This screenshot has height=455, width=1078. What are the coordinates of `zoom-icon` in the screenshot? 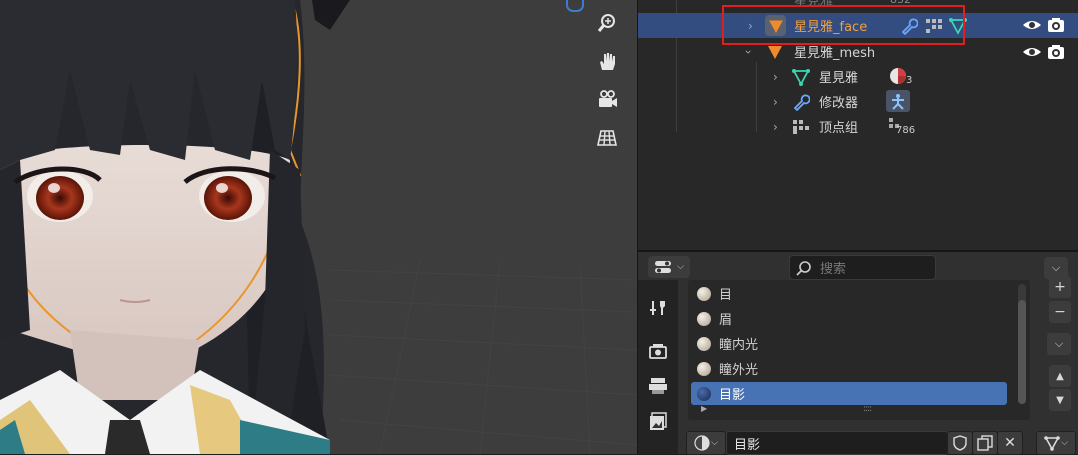 It's located at (607, 23).